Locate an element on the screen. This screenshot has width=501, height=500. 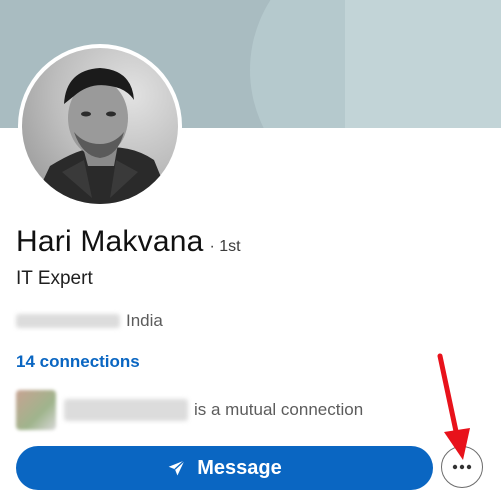
cover-decoration-right is located at coordinates (423, 64).